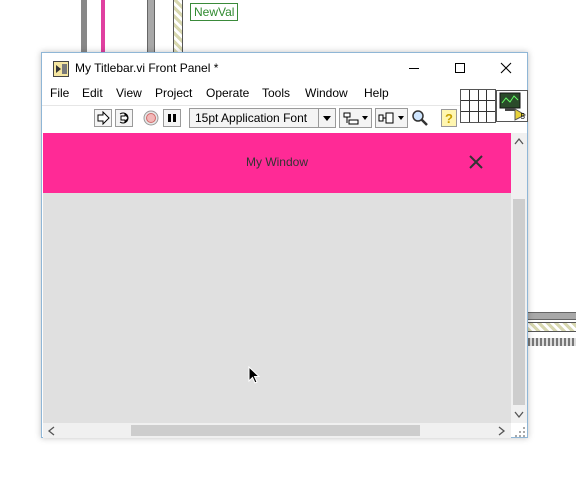 The image size is (576, 488). I want to click on align-objects-icon, so click(355, 118).